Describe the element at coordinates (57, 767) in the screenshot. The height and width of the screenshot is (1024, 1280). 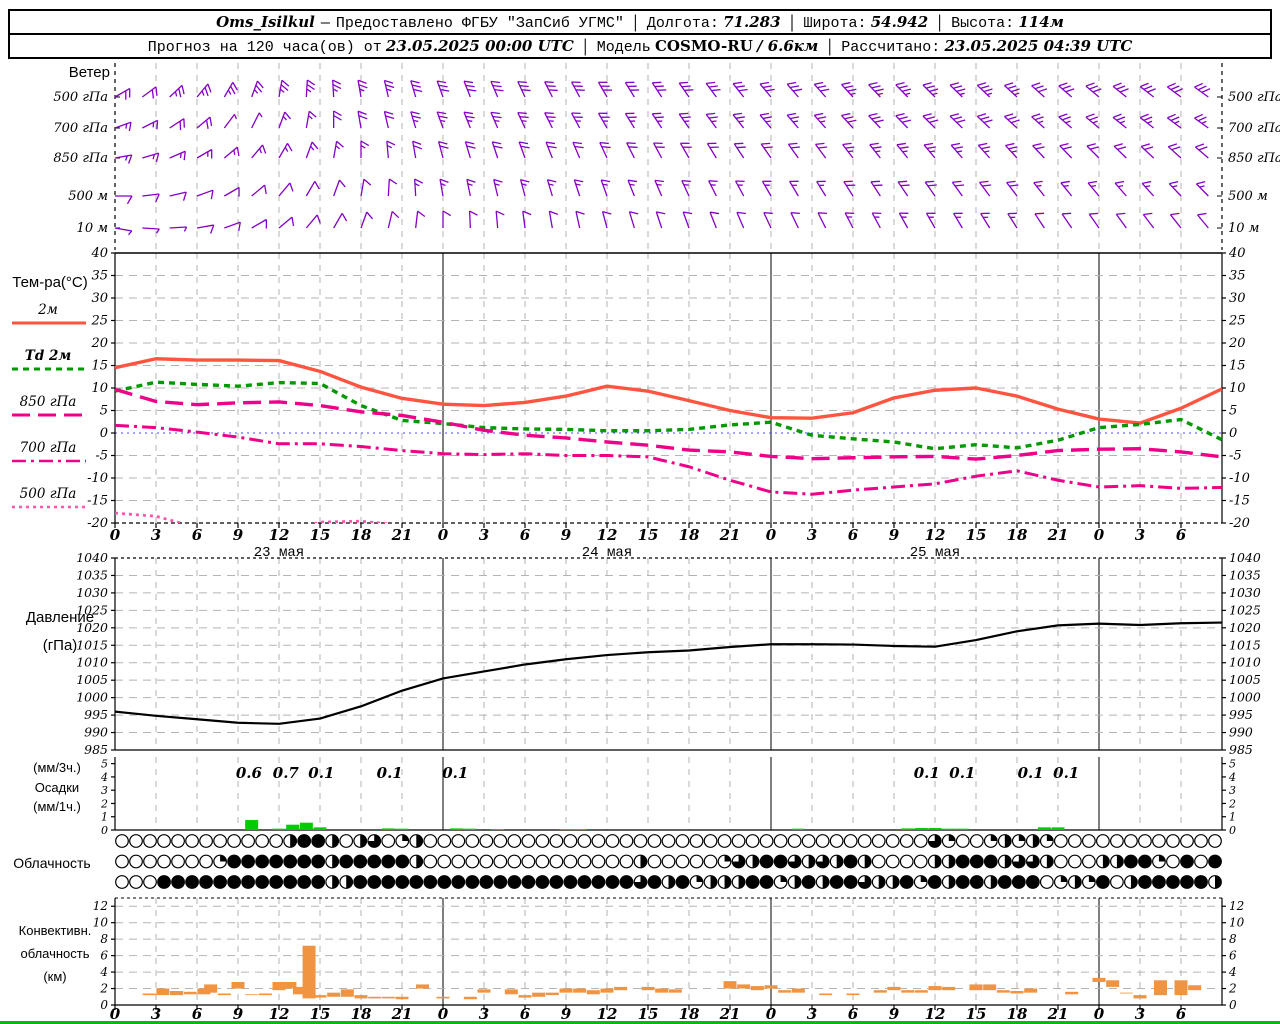
I see `precip-3h-label: (мм/3ч.)` at that location.